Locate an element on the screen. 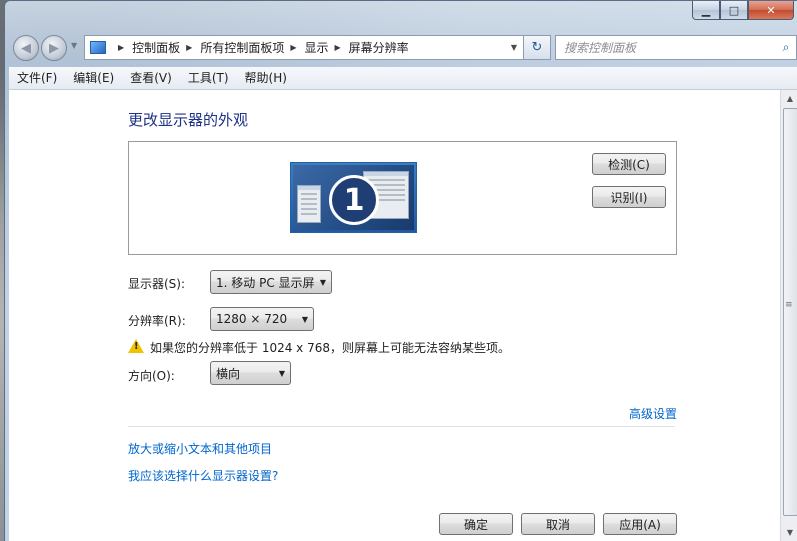  vertical-scrollbar: ▲ ≡ ▼ is located at coordinates (788, 315).